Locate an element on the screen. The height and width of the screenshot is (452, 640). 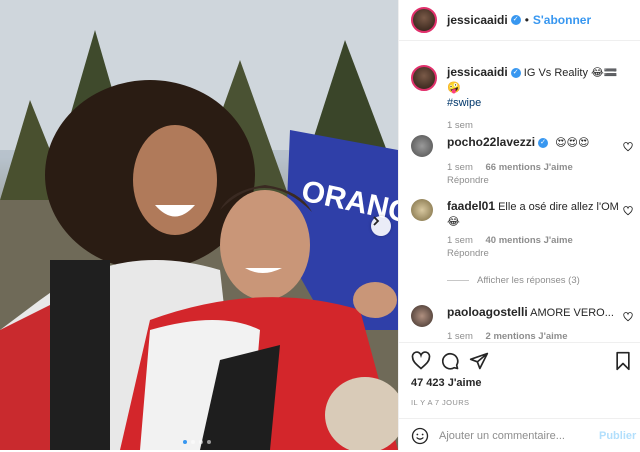
emoji-icon is located at coordinates (420, 436).